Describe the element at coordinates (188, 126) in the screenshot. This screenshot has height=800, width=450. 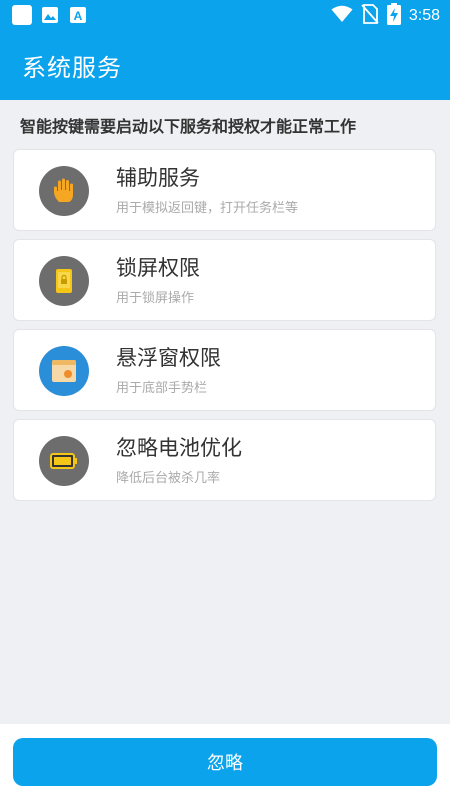
I see `intro-text: 智能按键需要启动以下服务和授权才能正常工作` at that location.